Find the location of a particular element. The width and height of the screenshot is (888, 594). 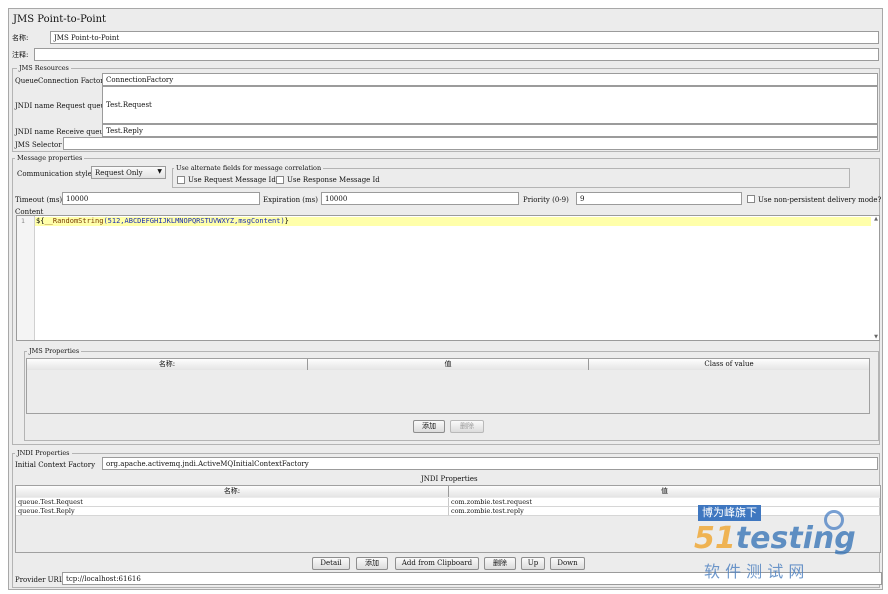

watermark-slogan: 博为峰旗下 is located at coordinates (729, 513).